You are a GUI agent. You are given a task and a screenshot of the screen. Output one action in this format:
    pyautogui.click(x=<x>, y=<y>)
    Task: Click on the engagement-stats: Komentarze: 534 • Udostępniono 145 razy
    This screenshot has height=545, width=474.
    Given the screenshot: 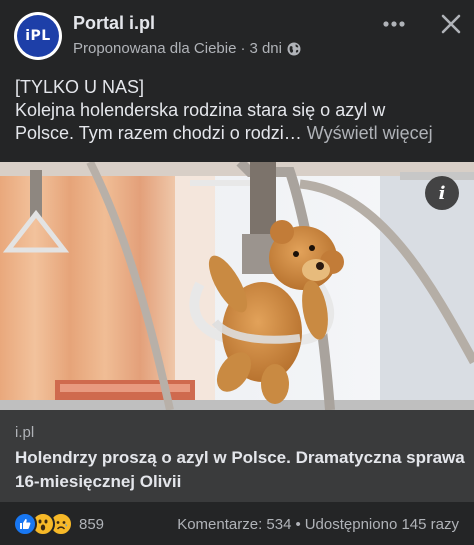 What is the action you would take?
    pyautogui.click(x=318, y=524)
    